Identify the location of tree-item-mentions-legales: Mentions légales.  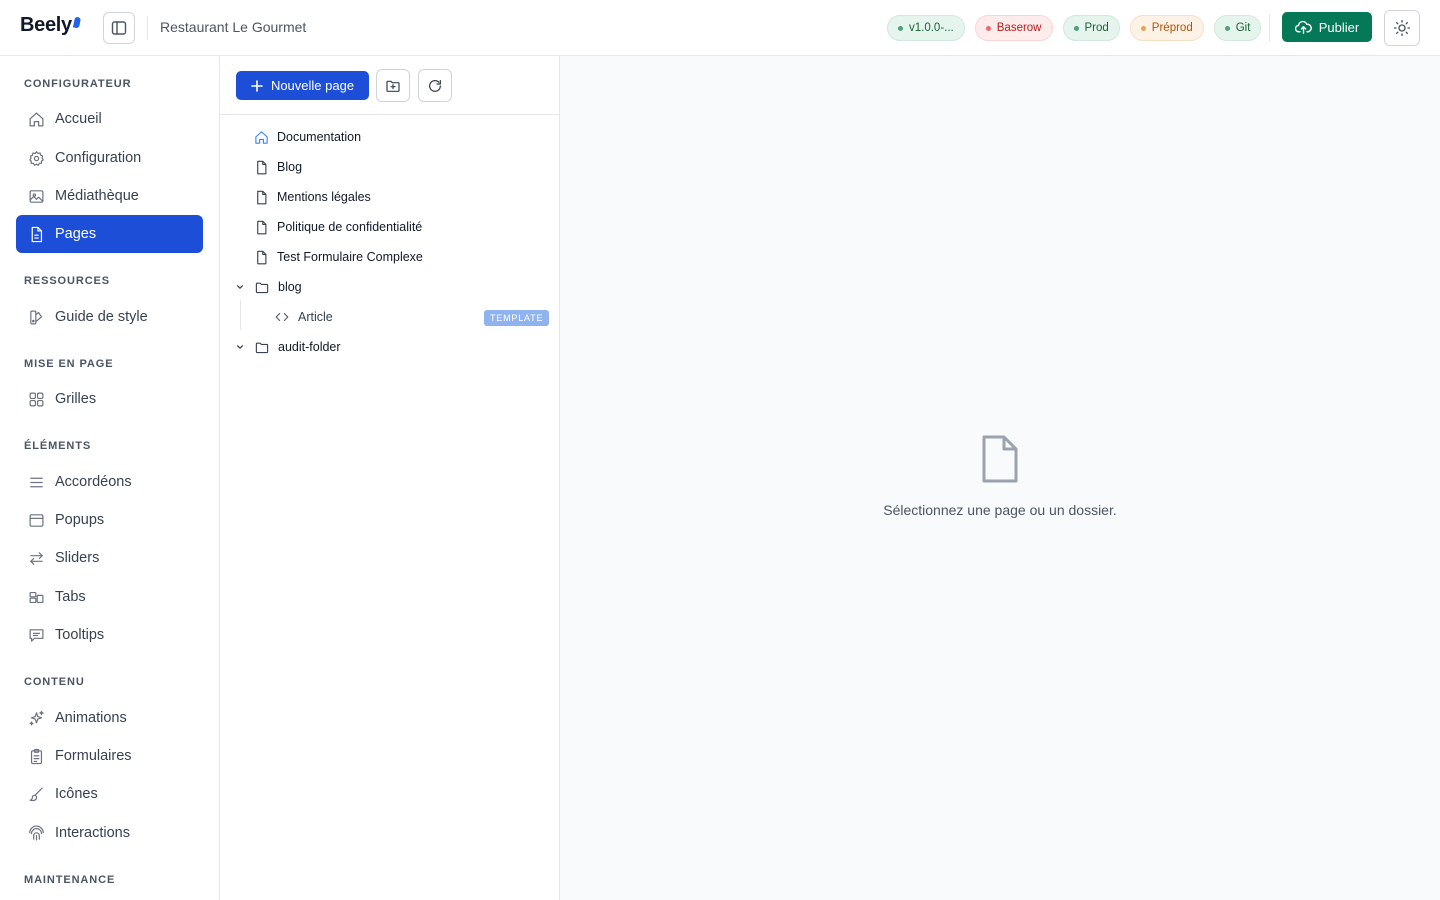
(312, 197).